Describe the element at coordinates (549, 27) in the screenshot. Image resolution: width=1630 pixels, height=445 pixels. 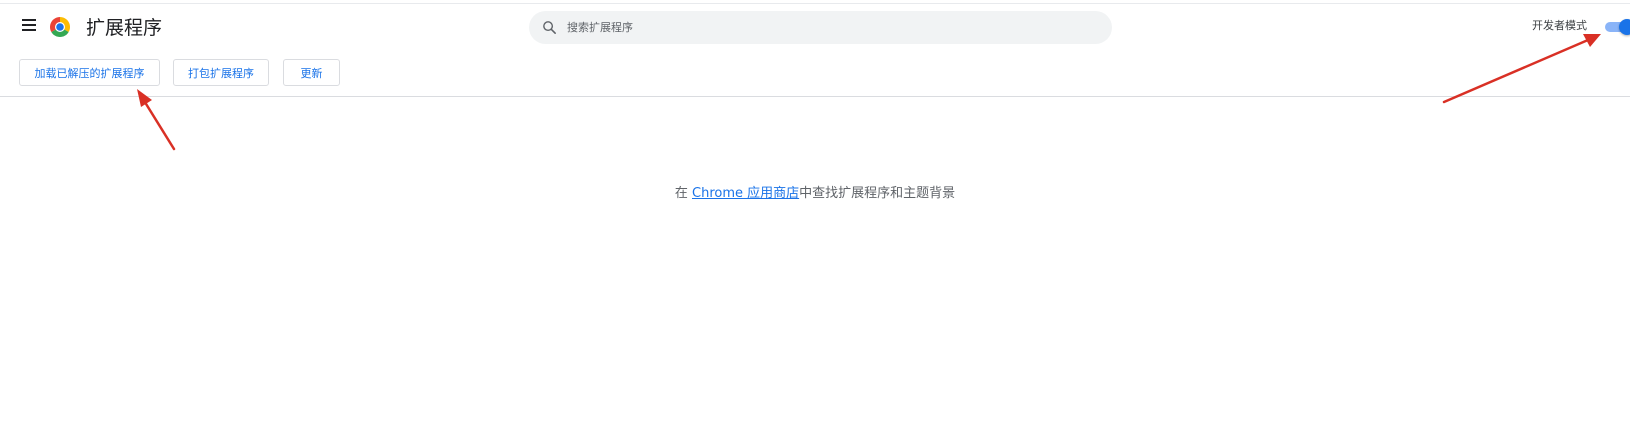
I see `search-icon` at that location.